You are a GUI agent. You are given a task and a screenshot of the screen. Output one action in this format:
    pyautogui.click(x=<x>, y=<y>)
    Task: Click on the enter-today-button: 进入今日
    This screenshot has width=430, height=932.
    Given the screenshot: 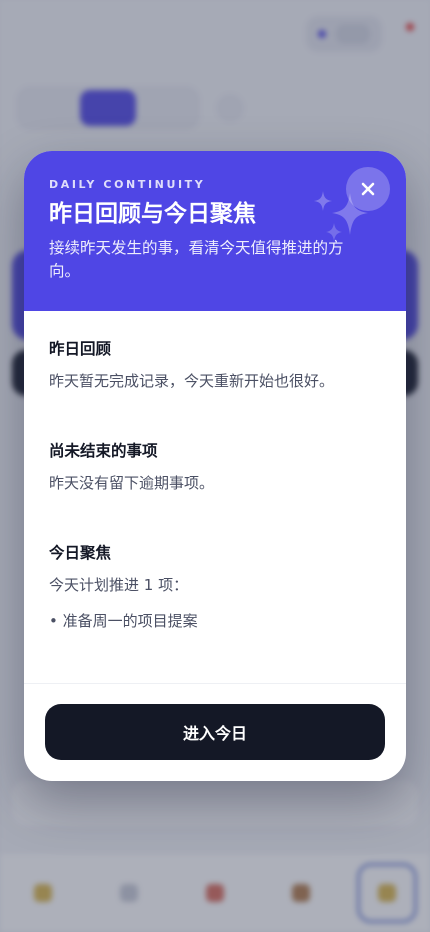 What is the action you would take?
    pyautogui.click(x=215, y=732)
    